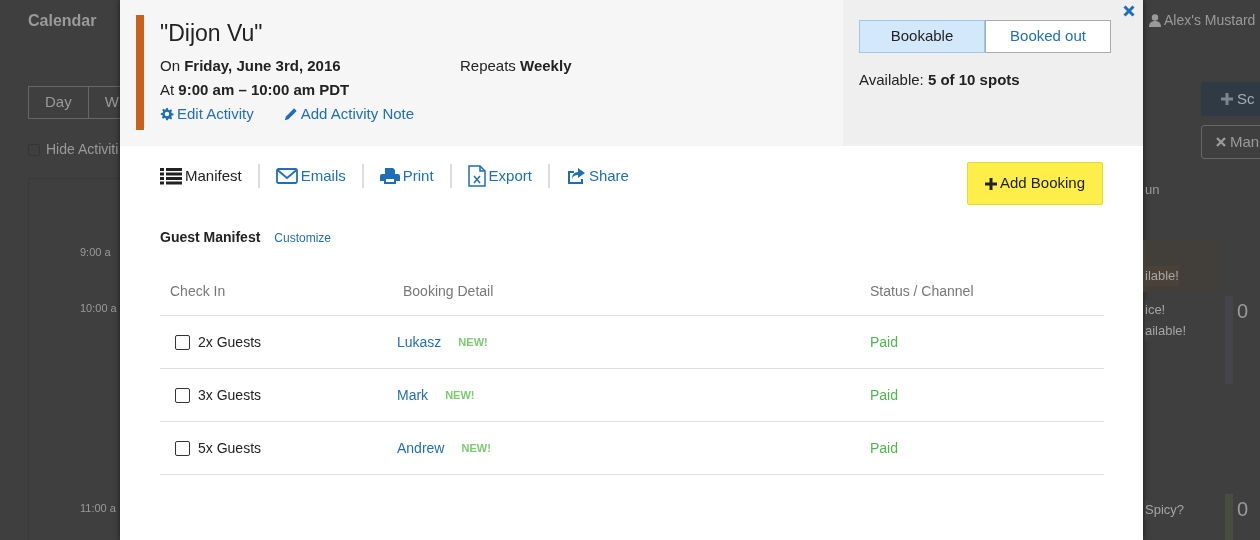 Image resolution: width=1260 pixels, height=540 pixels. What do you see at coordinates (1035, 183) in the screenshot?
I see `add-booking-button: Add Booking` at bounding box center [1035, 183].